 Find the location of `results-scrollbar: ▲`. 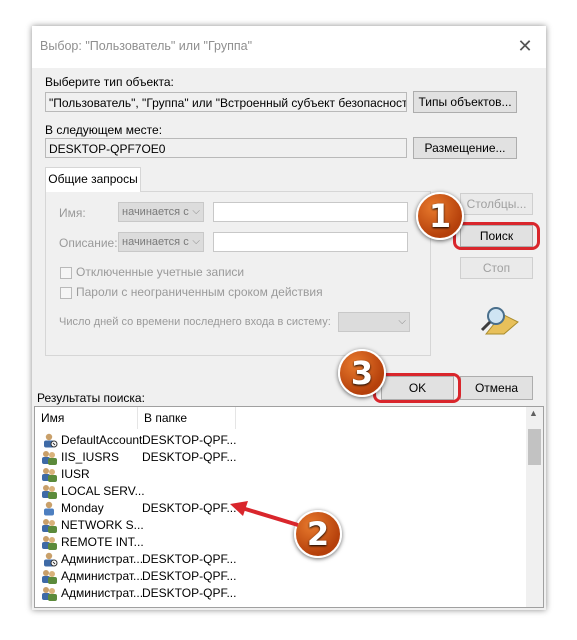

results-scrollbar: ▲ is located at coordinates (534, 507).